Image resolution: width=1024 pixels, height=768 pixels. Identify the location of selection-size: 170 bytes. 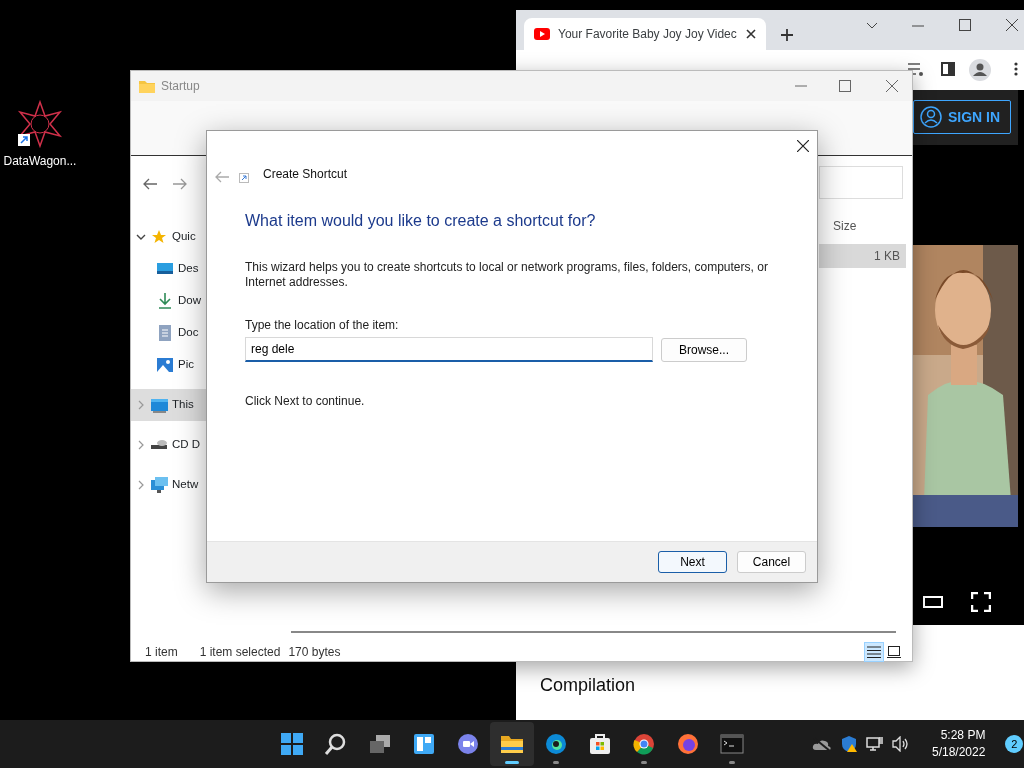
(314, 652).